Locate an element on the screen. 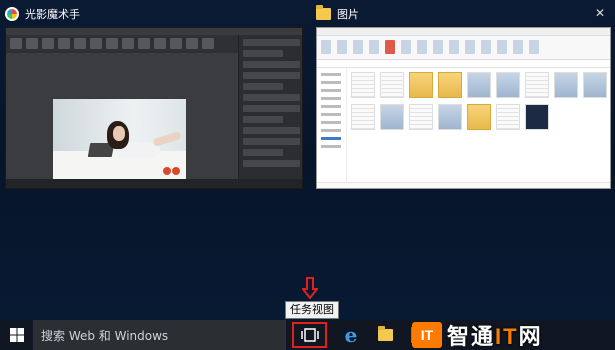 This screenshot has width=615, height=350. task-view-icon is located at coordinates (309, 335).